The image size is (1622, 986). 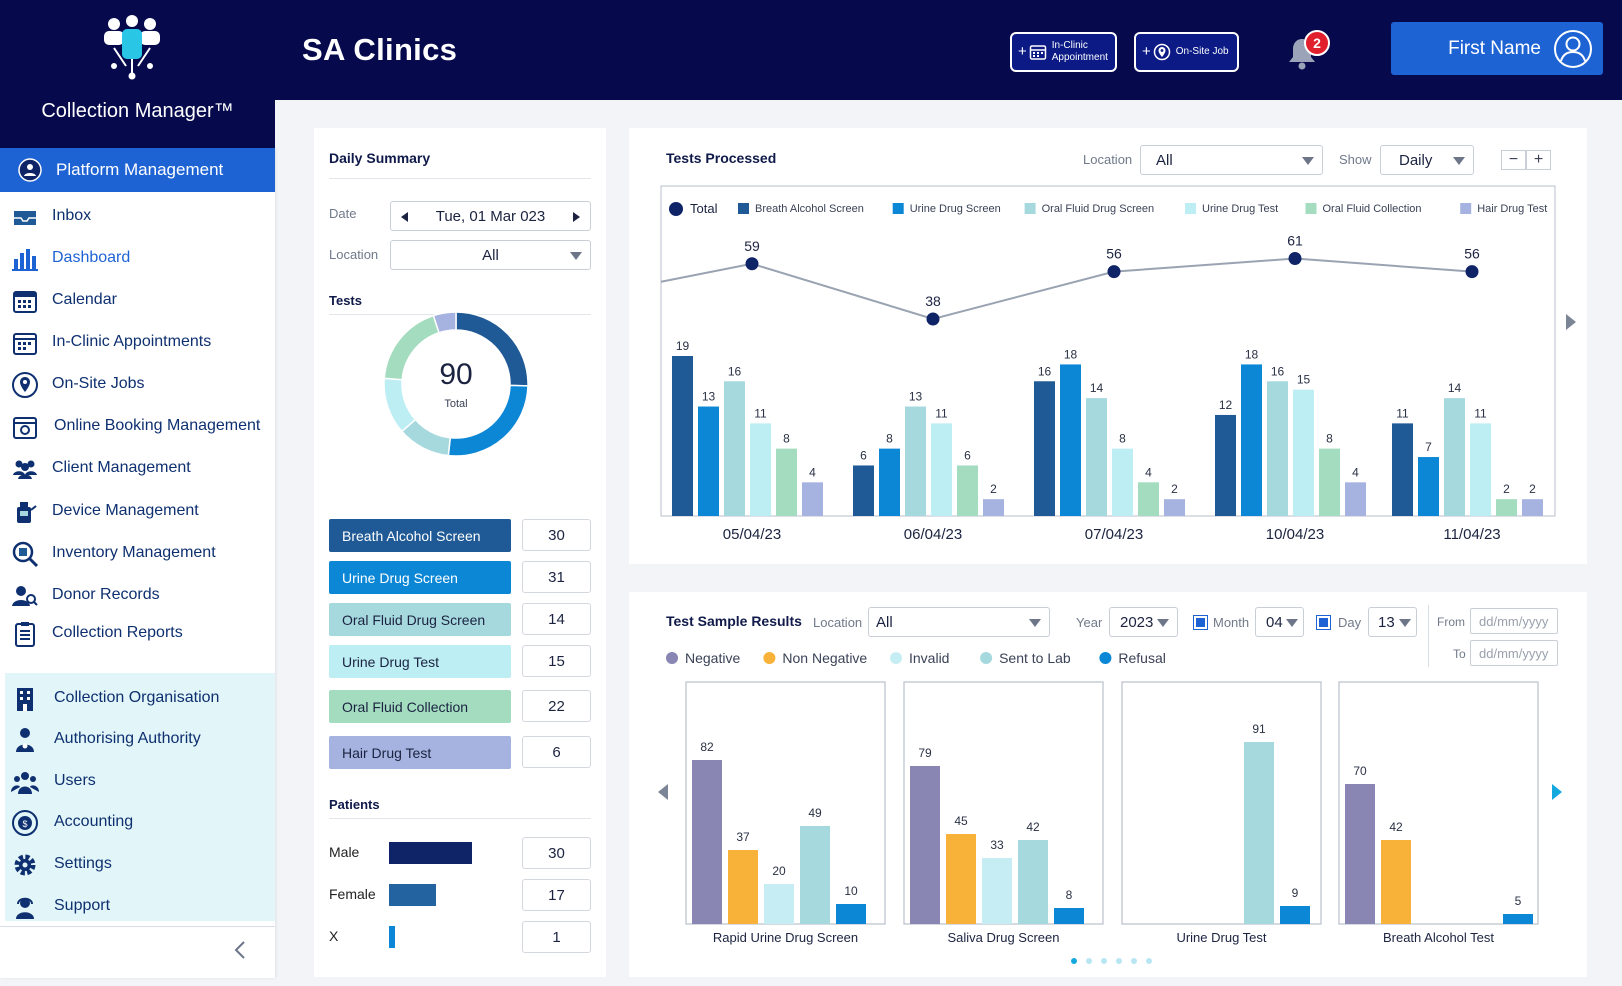 I want to click on test-type-chip-urine-drug-screen: Urine Drug Screen, so click(x=420, y=577).